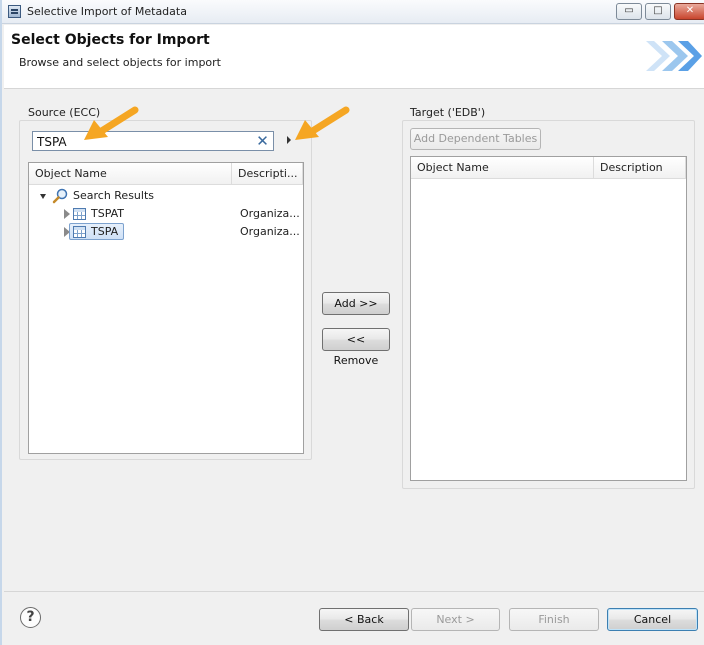 The image size is (704, 645). Describe the element at coordinates (43, 196) in the screenshot. I see `collapse-arrow-icon` at that location.